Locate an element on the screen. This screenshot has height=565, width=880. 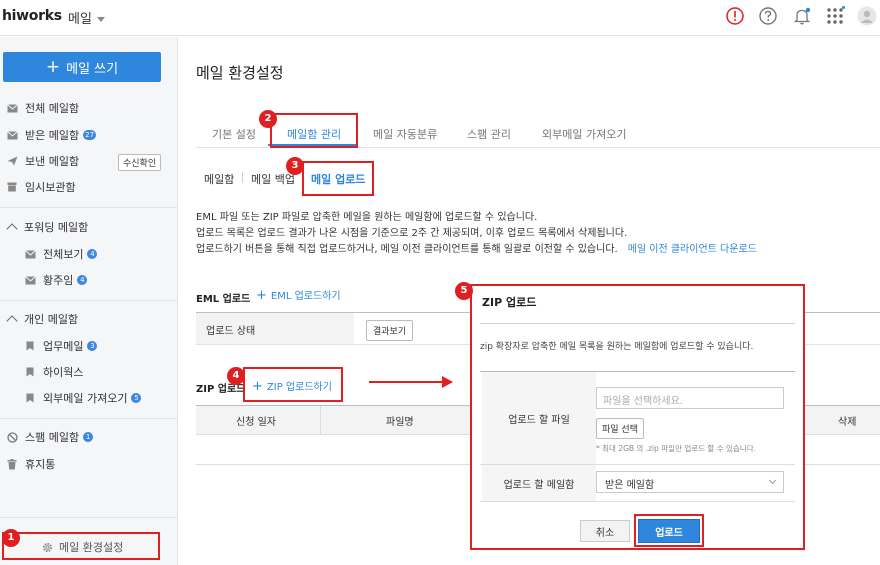
file-select-button: 파일 선택 is located at coordinates (620, 428).